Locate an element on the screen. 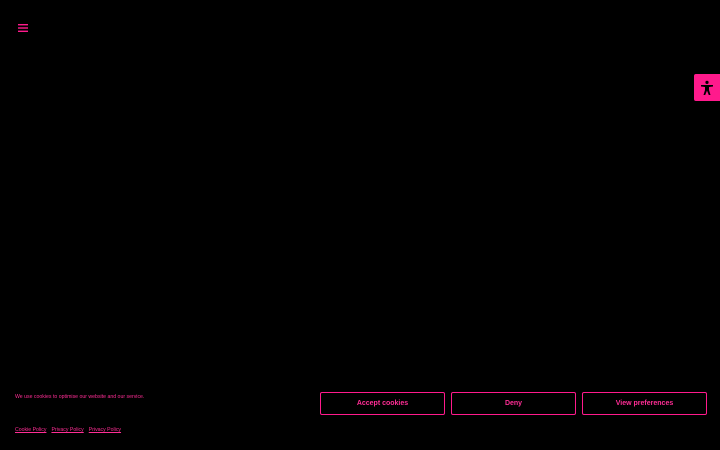 This screenshot has width=720, height=450. cookie-policy-link: Cookie Policy is located at coordinates (30, 430).